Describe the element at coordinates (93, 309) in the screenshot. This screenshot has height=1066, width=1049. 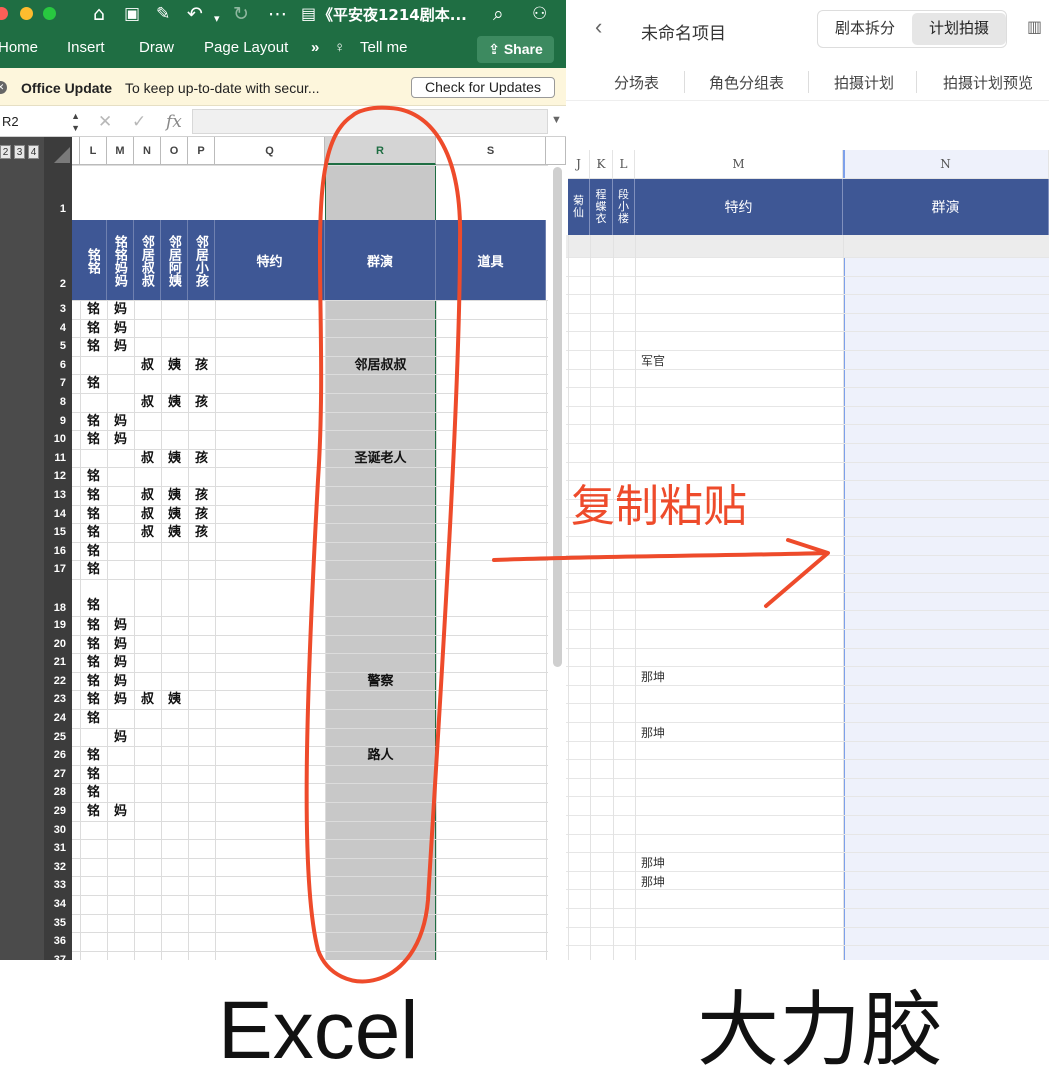
I see `cell-l3: 铭` at that location.